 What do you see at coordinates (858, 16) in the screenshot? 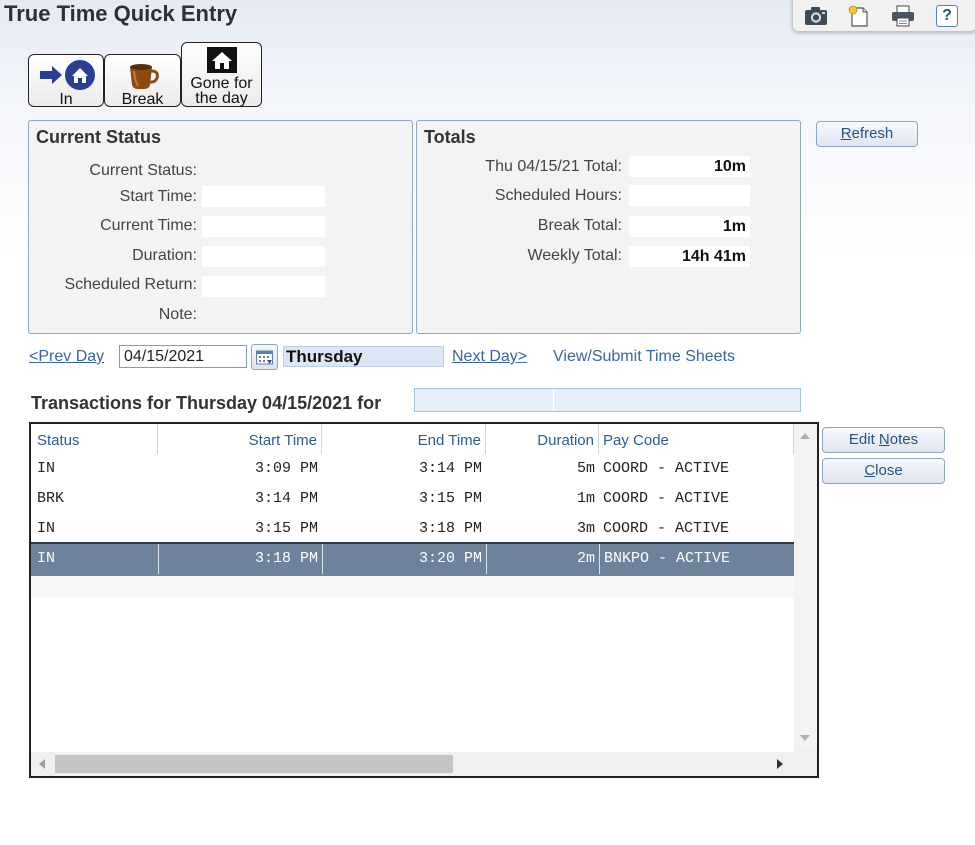
I see `new-note-icon` at bounding box center [858, 16].